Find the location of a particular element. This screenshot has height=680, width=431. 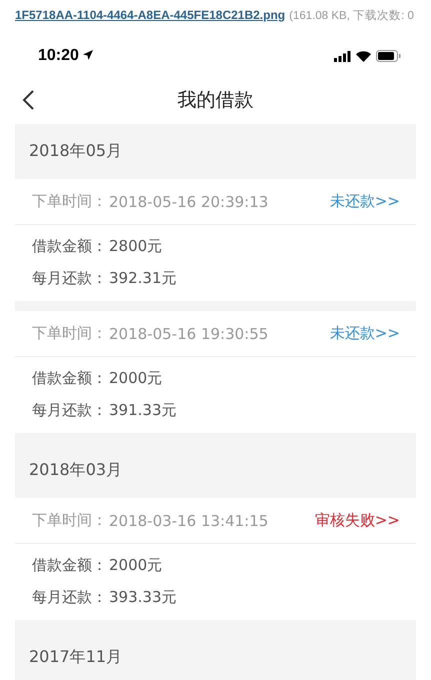

file-info: (161.08 KB, 下载次数: 0 is located at coordinates (351, 15).